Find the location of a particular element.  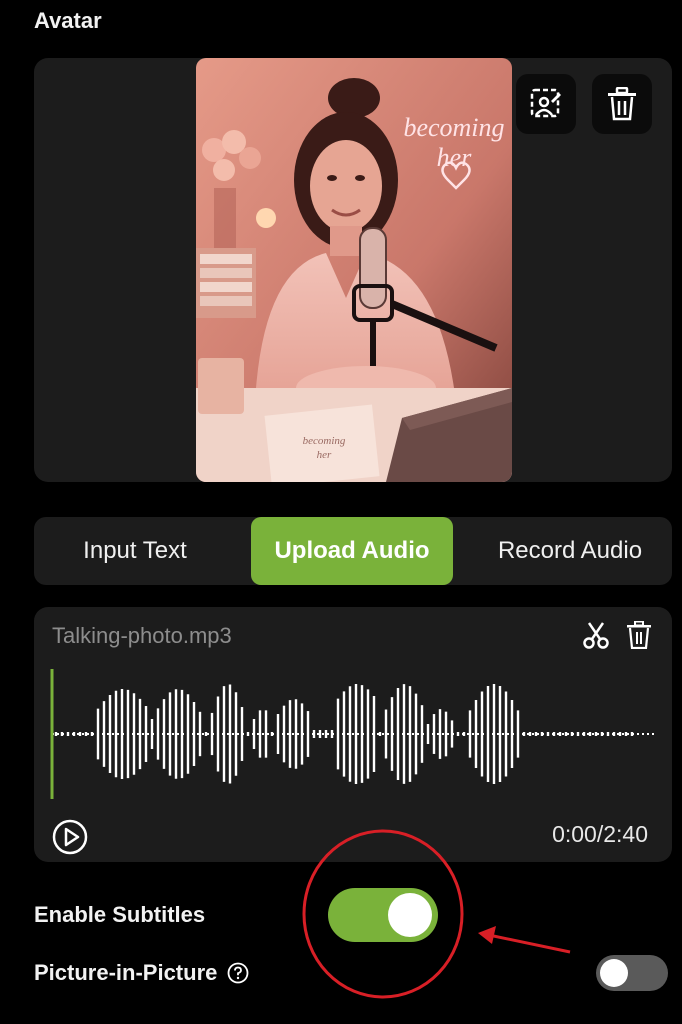

enable-subtitles-toggle is located at coordinates (383, 915).